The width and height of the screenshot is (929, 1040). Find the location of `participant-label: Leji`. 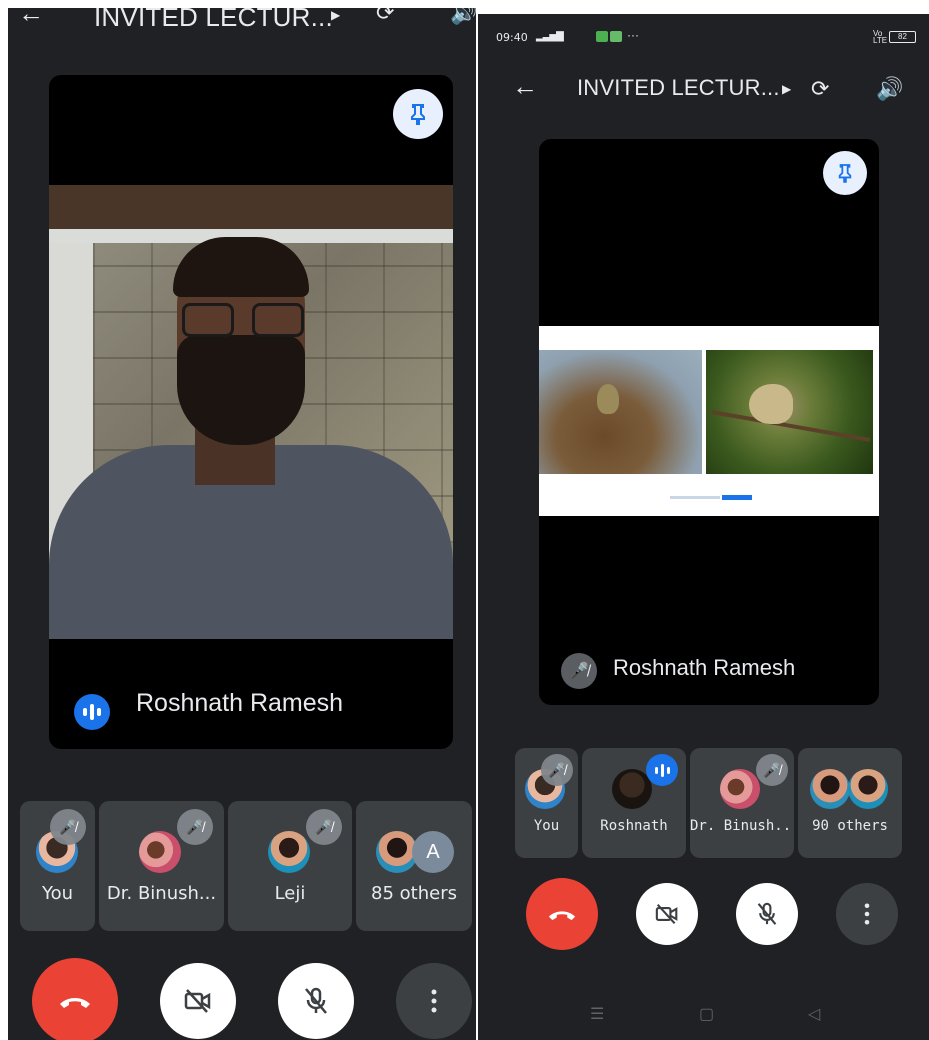

participant-label: Leji is located at coordinates (290, 893).